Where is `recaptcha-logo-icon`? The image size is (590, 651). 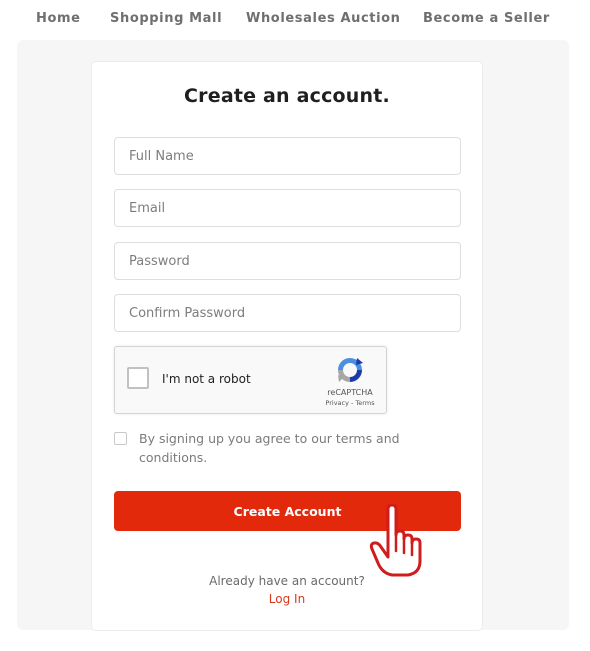 recaptcha-logo-icon is located at coordinates (350, 370).